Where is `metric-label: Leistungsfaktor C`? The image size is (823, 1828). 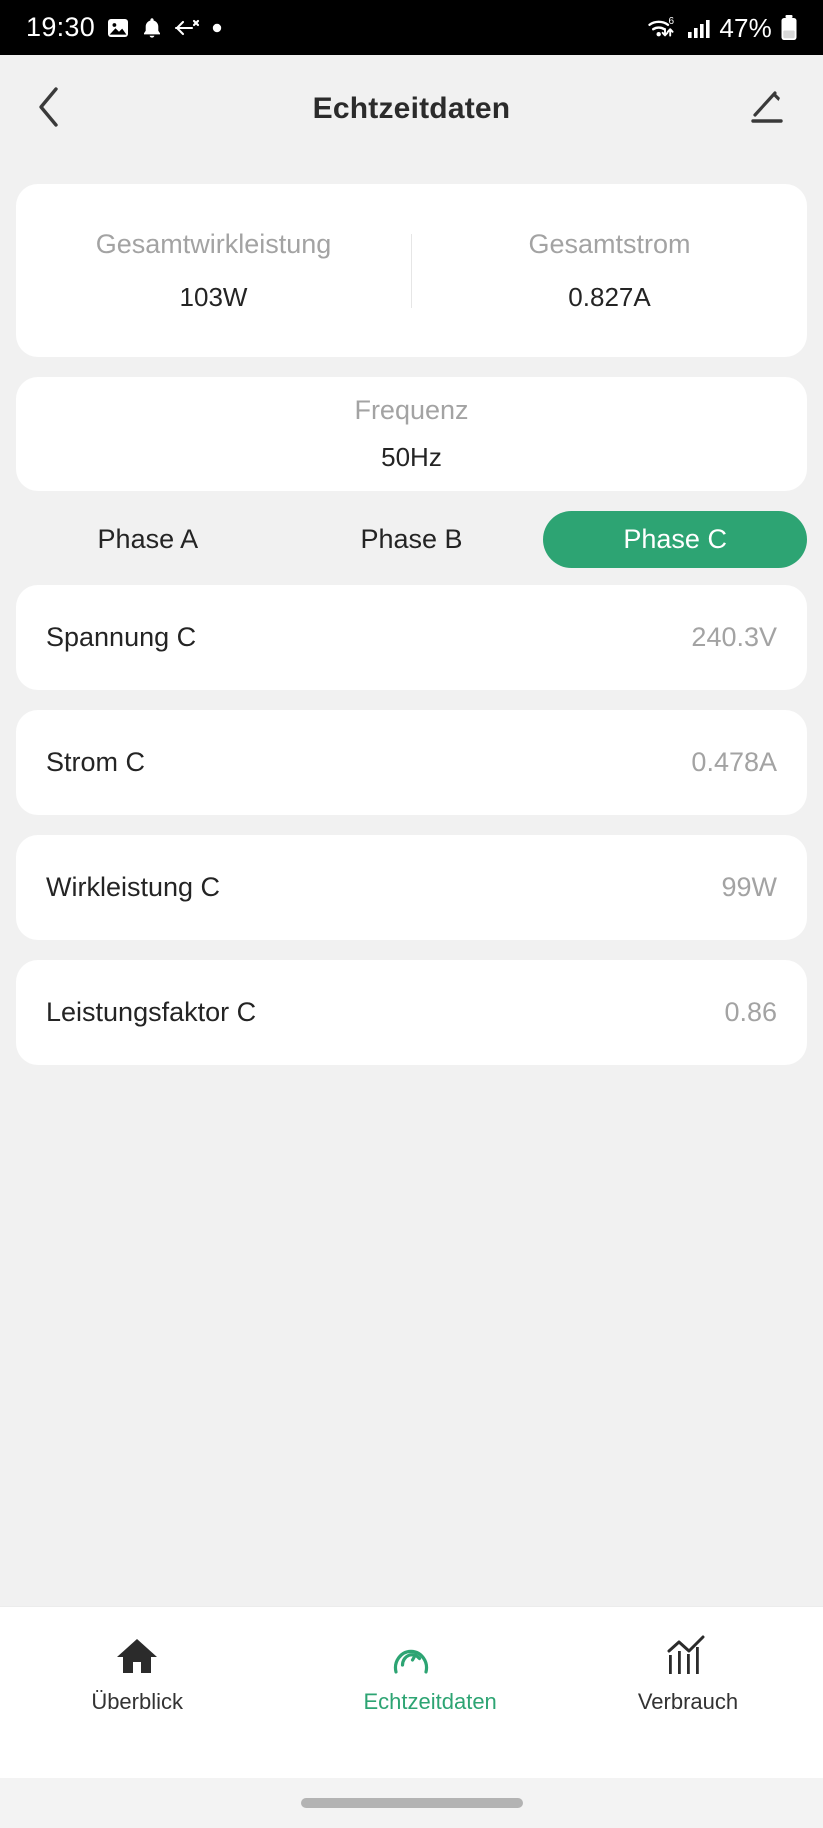
metric-label: Leistungsfaktor C is located at coordinates (151, 1012).